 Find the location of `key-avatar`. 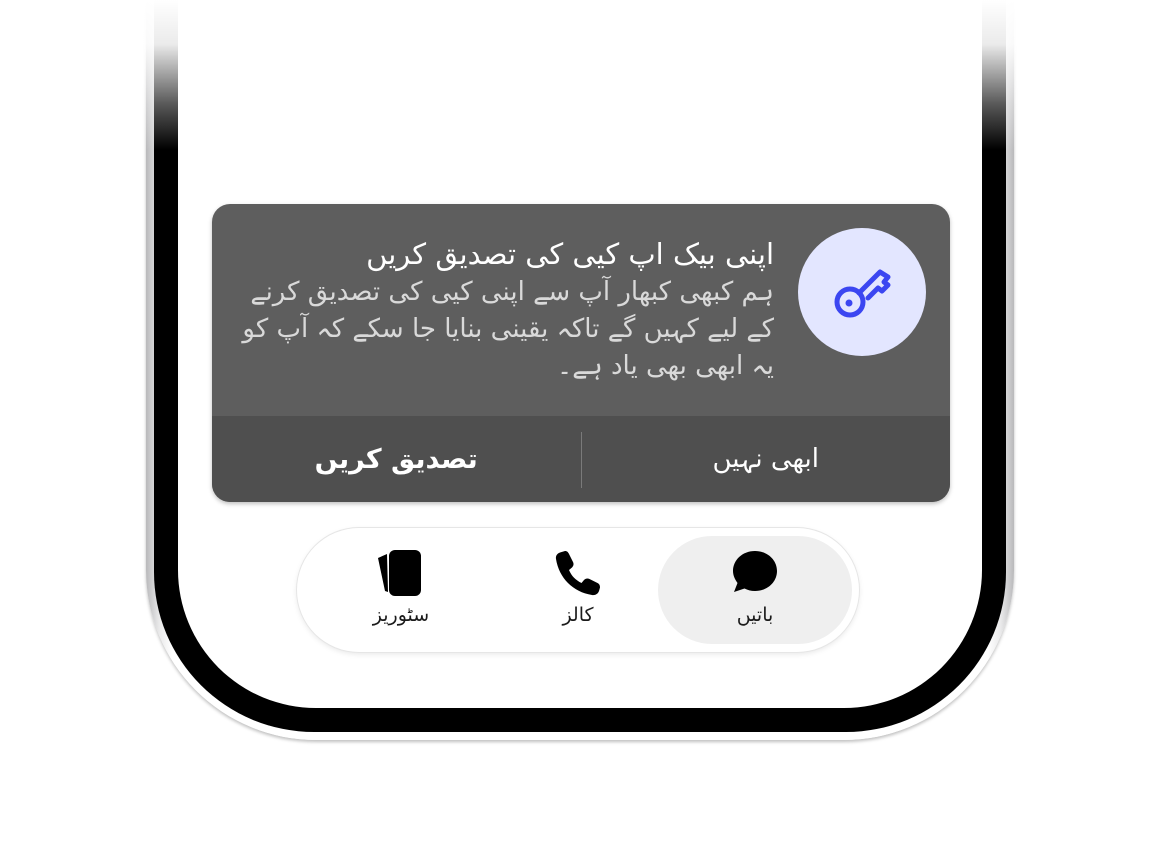

key-avatar is located at coordinates (862, 292).